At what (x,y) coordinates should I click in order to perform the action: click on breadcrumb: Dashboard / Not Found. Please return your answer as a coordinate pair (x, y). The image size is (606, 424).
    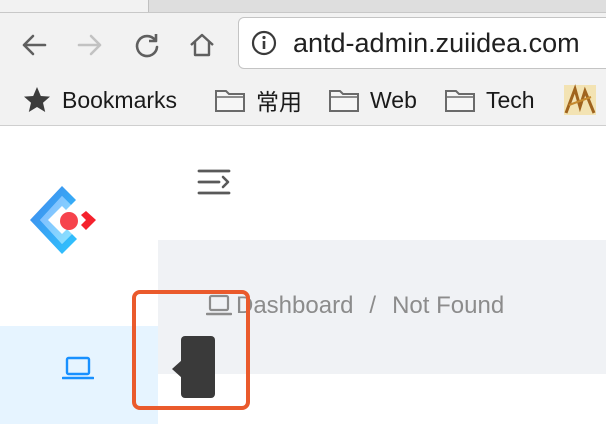
    Looking at the image, I should click on (355, 306).